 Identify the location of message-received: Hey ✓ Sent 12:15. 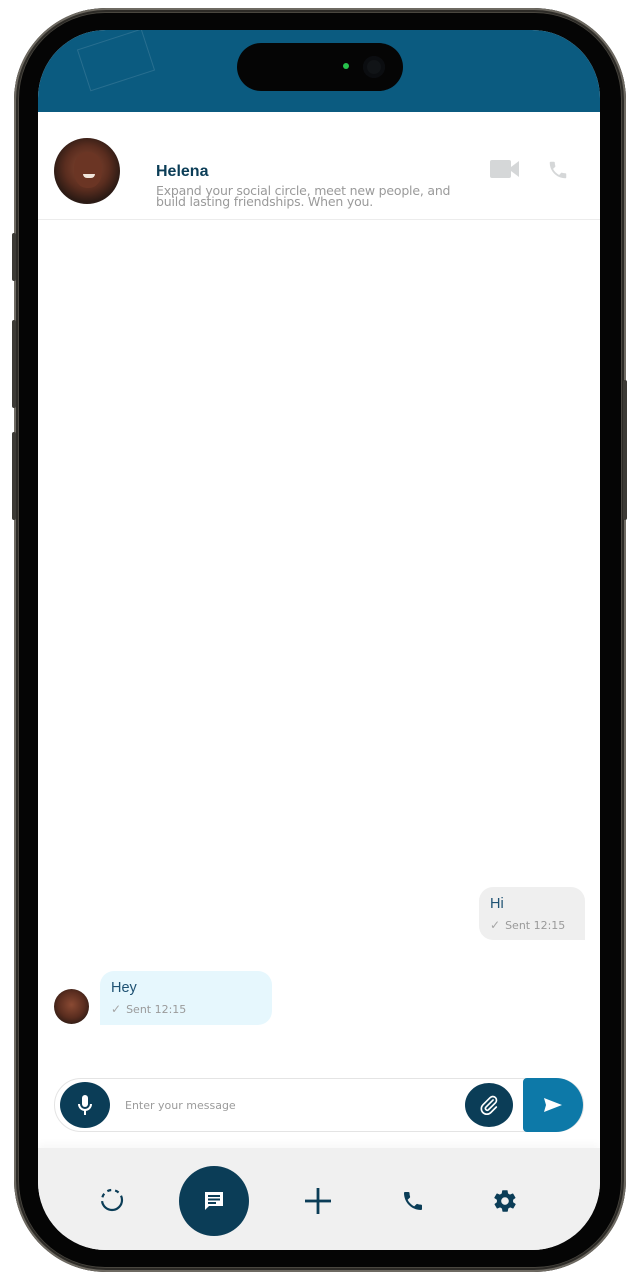
(186, 998).